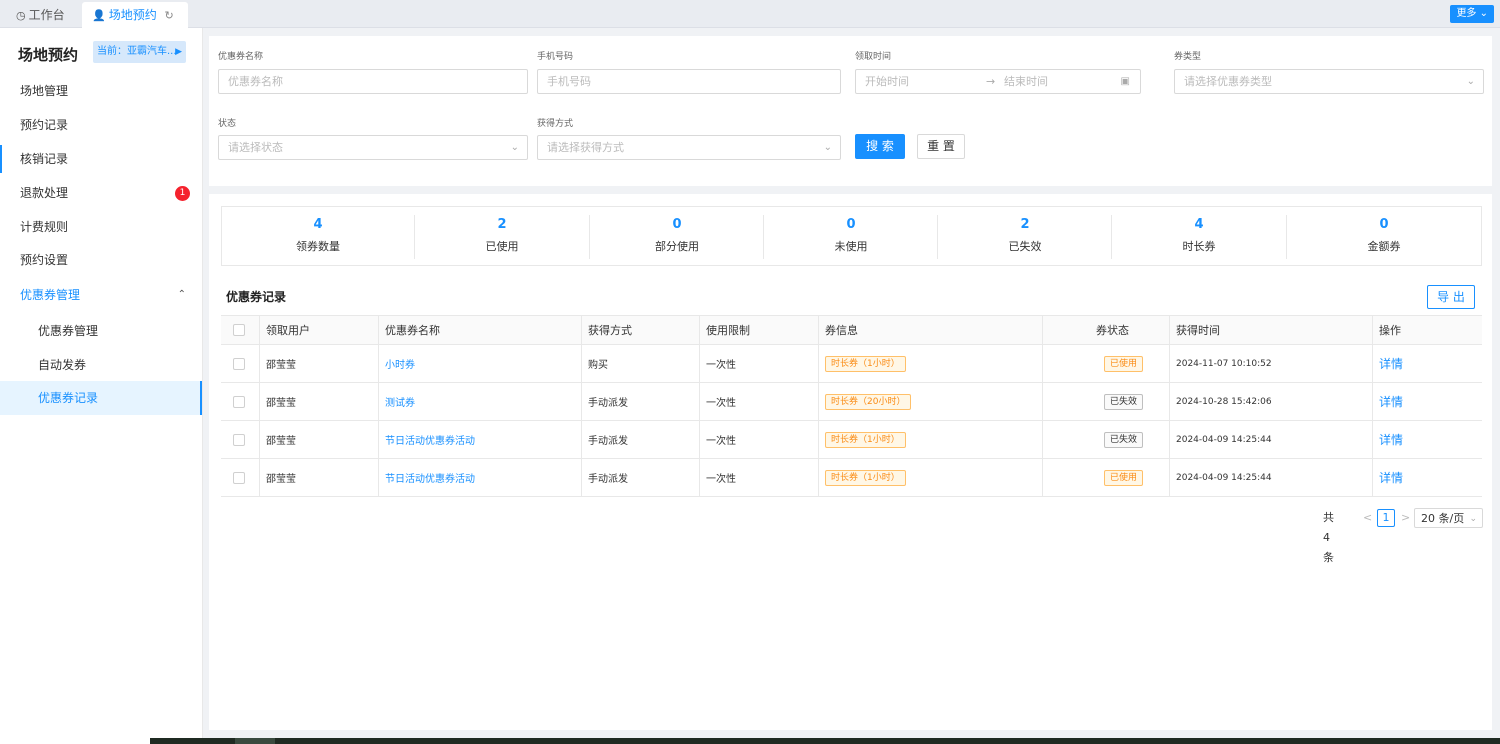  What do you see at coordinates (99, 15) in the screenshot?
I see `user-icon: 👤` at bounding box center [99, 15].